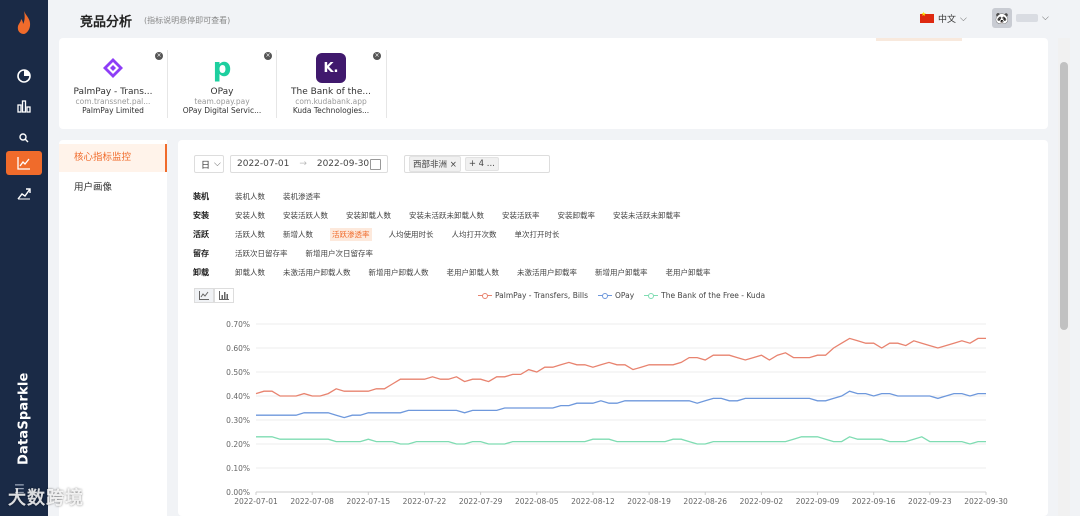 This screenshot has height=516, width=1080. I want to click on kuda-logo-icon: K., so click(331, 68).